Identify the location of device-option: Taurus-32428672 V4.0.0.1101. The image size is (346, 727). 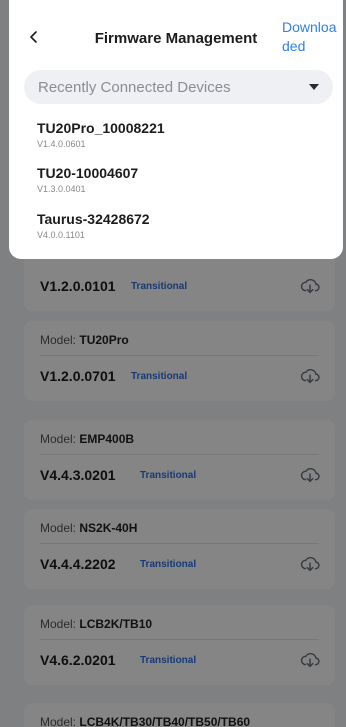
(93, 225).